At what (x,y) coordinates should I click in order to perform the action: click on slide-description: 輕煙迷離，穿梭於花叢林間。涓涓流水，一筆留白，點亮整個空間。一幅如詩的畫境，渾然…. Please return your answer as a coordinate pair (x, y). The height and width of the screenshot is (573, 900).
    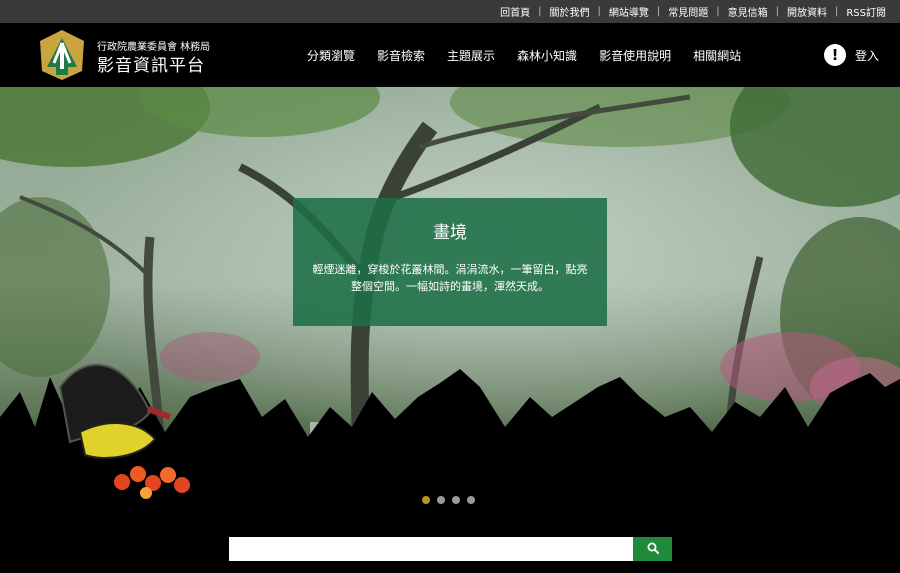
    Looking at the image, I should click on (450, 278).